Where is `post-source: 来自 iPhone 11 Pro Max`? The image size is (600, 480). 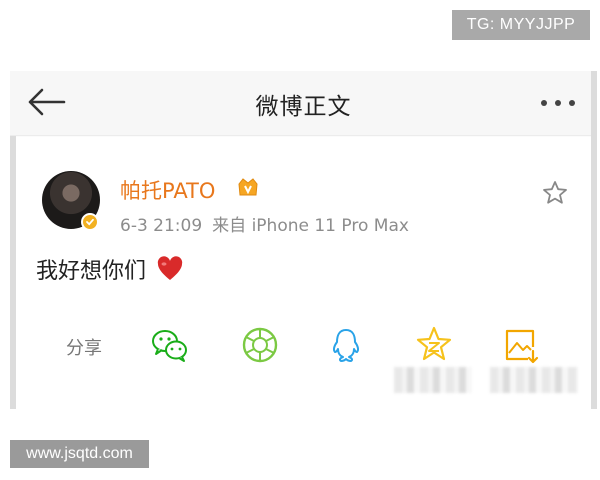
post-source: 来自 iPhone 11 Pro Max is located at coordinates (310, 226).